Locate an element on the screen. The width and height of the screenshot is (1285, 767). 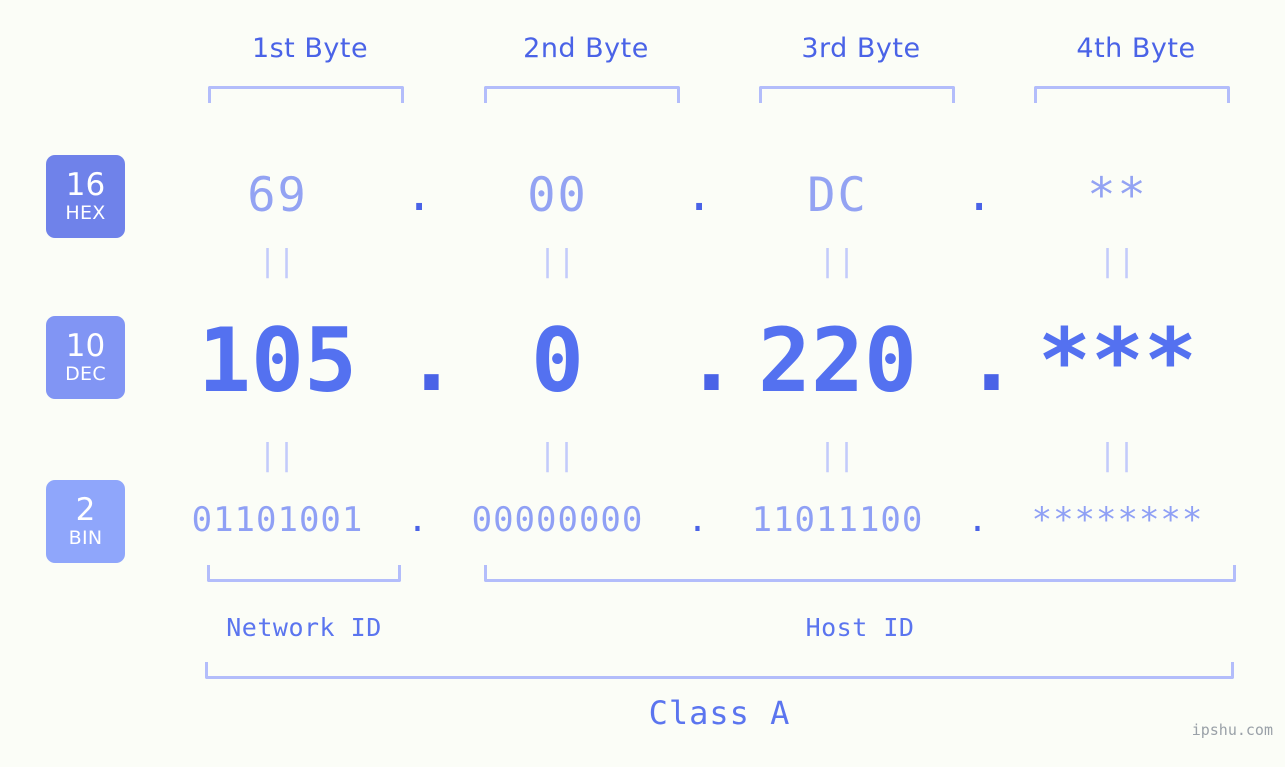
base-badge-dec-number: 10 is located at coordinates (85, 346).